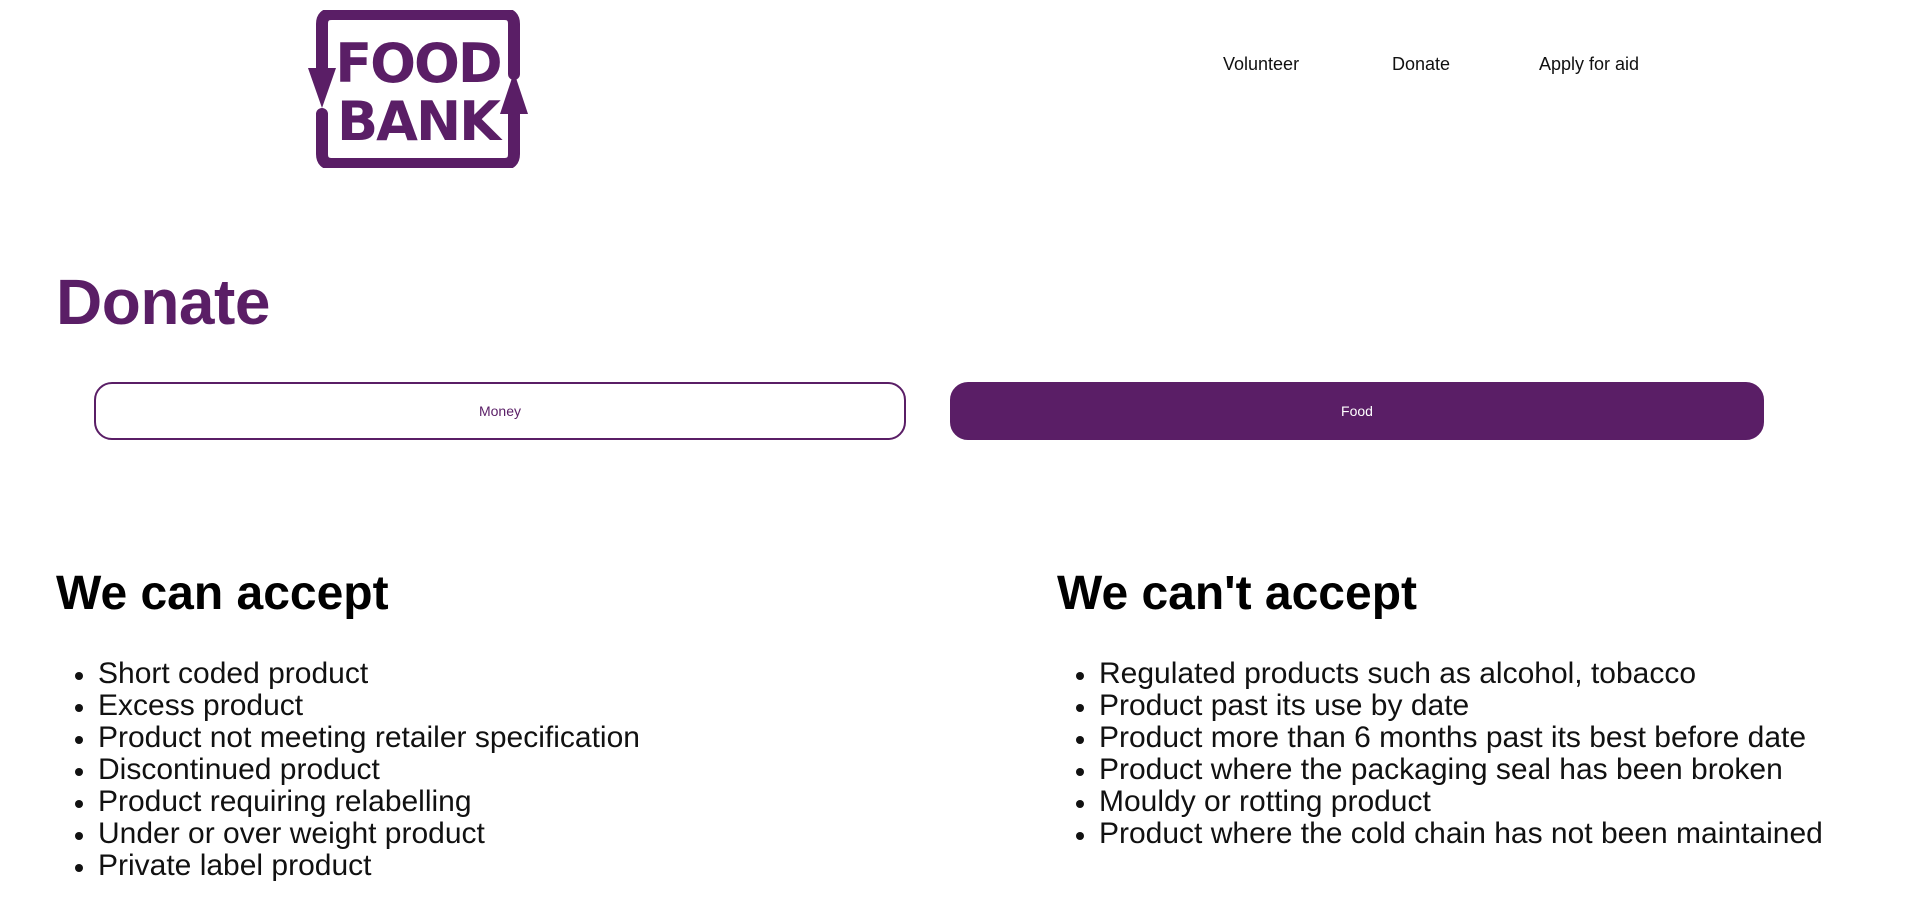 This screenshot has height=898, width=1913. What do you see at coordinates (348, 674) in the screenshot?
I see `list-item: Short coded product` at bounding box center [348, 674].